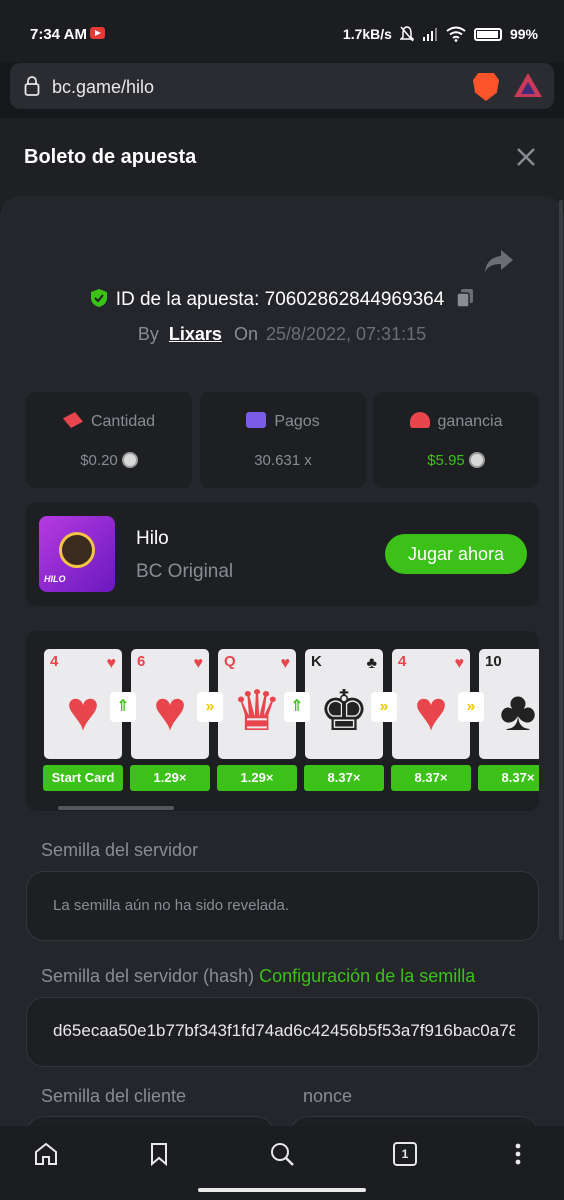 This screenshot has height=1200, width=564. Describe the element at coordinates (283, 440) in the screenshot. I see `stat-payout: Pagos 30.631 x` at that location.